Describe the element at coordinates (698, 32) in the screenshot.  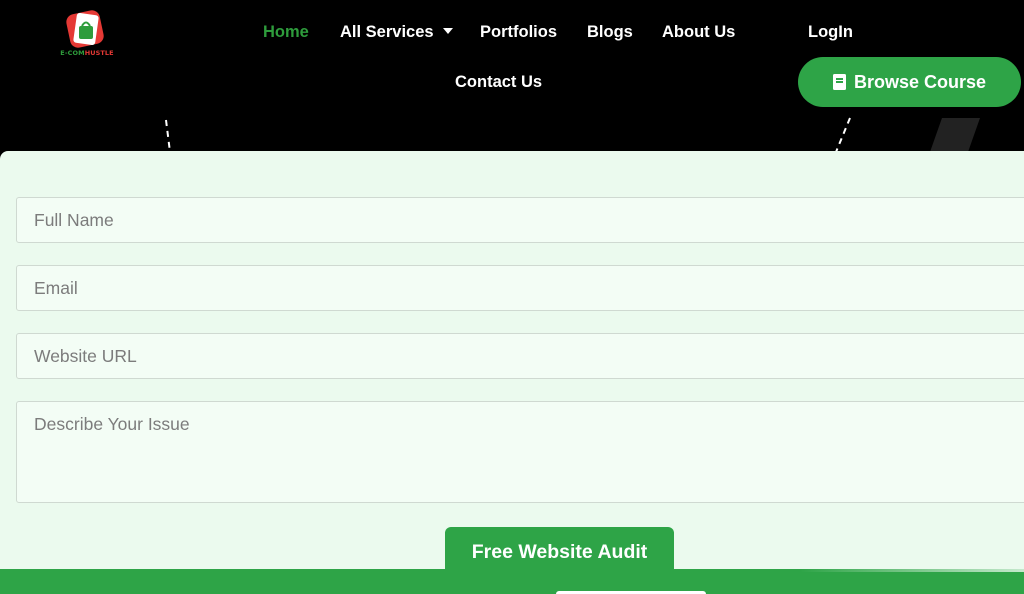
I see `nav-about-us-link: About Us` at that location.